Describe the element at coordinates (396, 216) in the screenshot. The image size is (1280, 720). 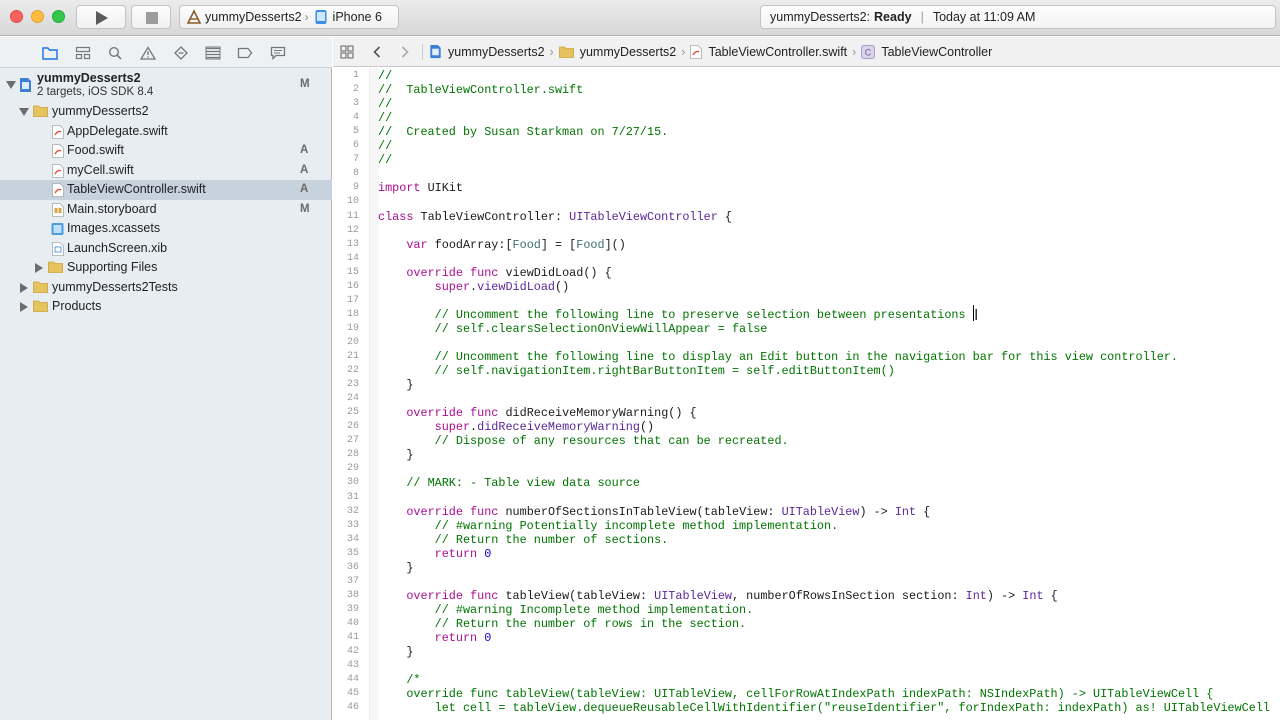
I see `code-token: class` at that location.